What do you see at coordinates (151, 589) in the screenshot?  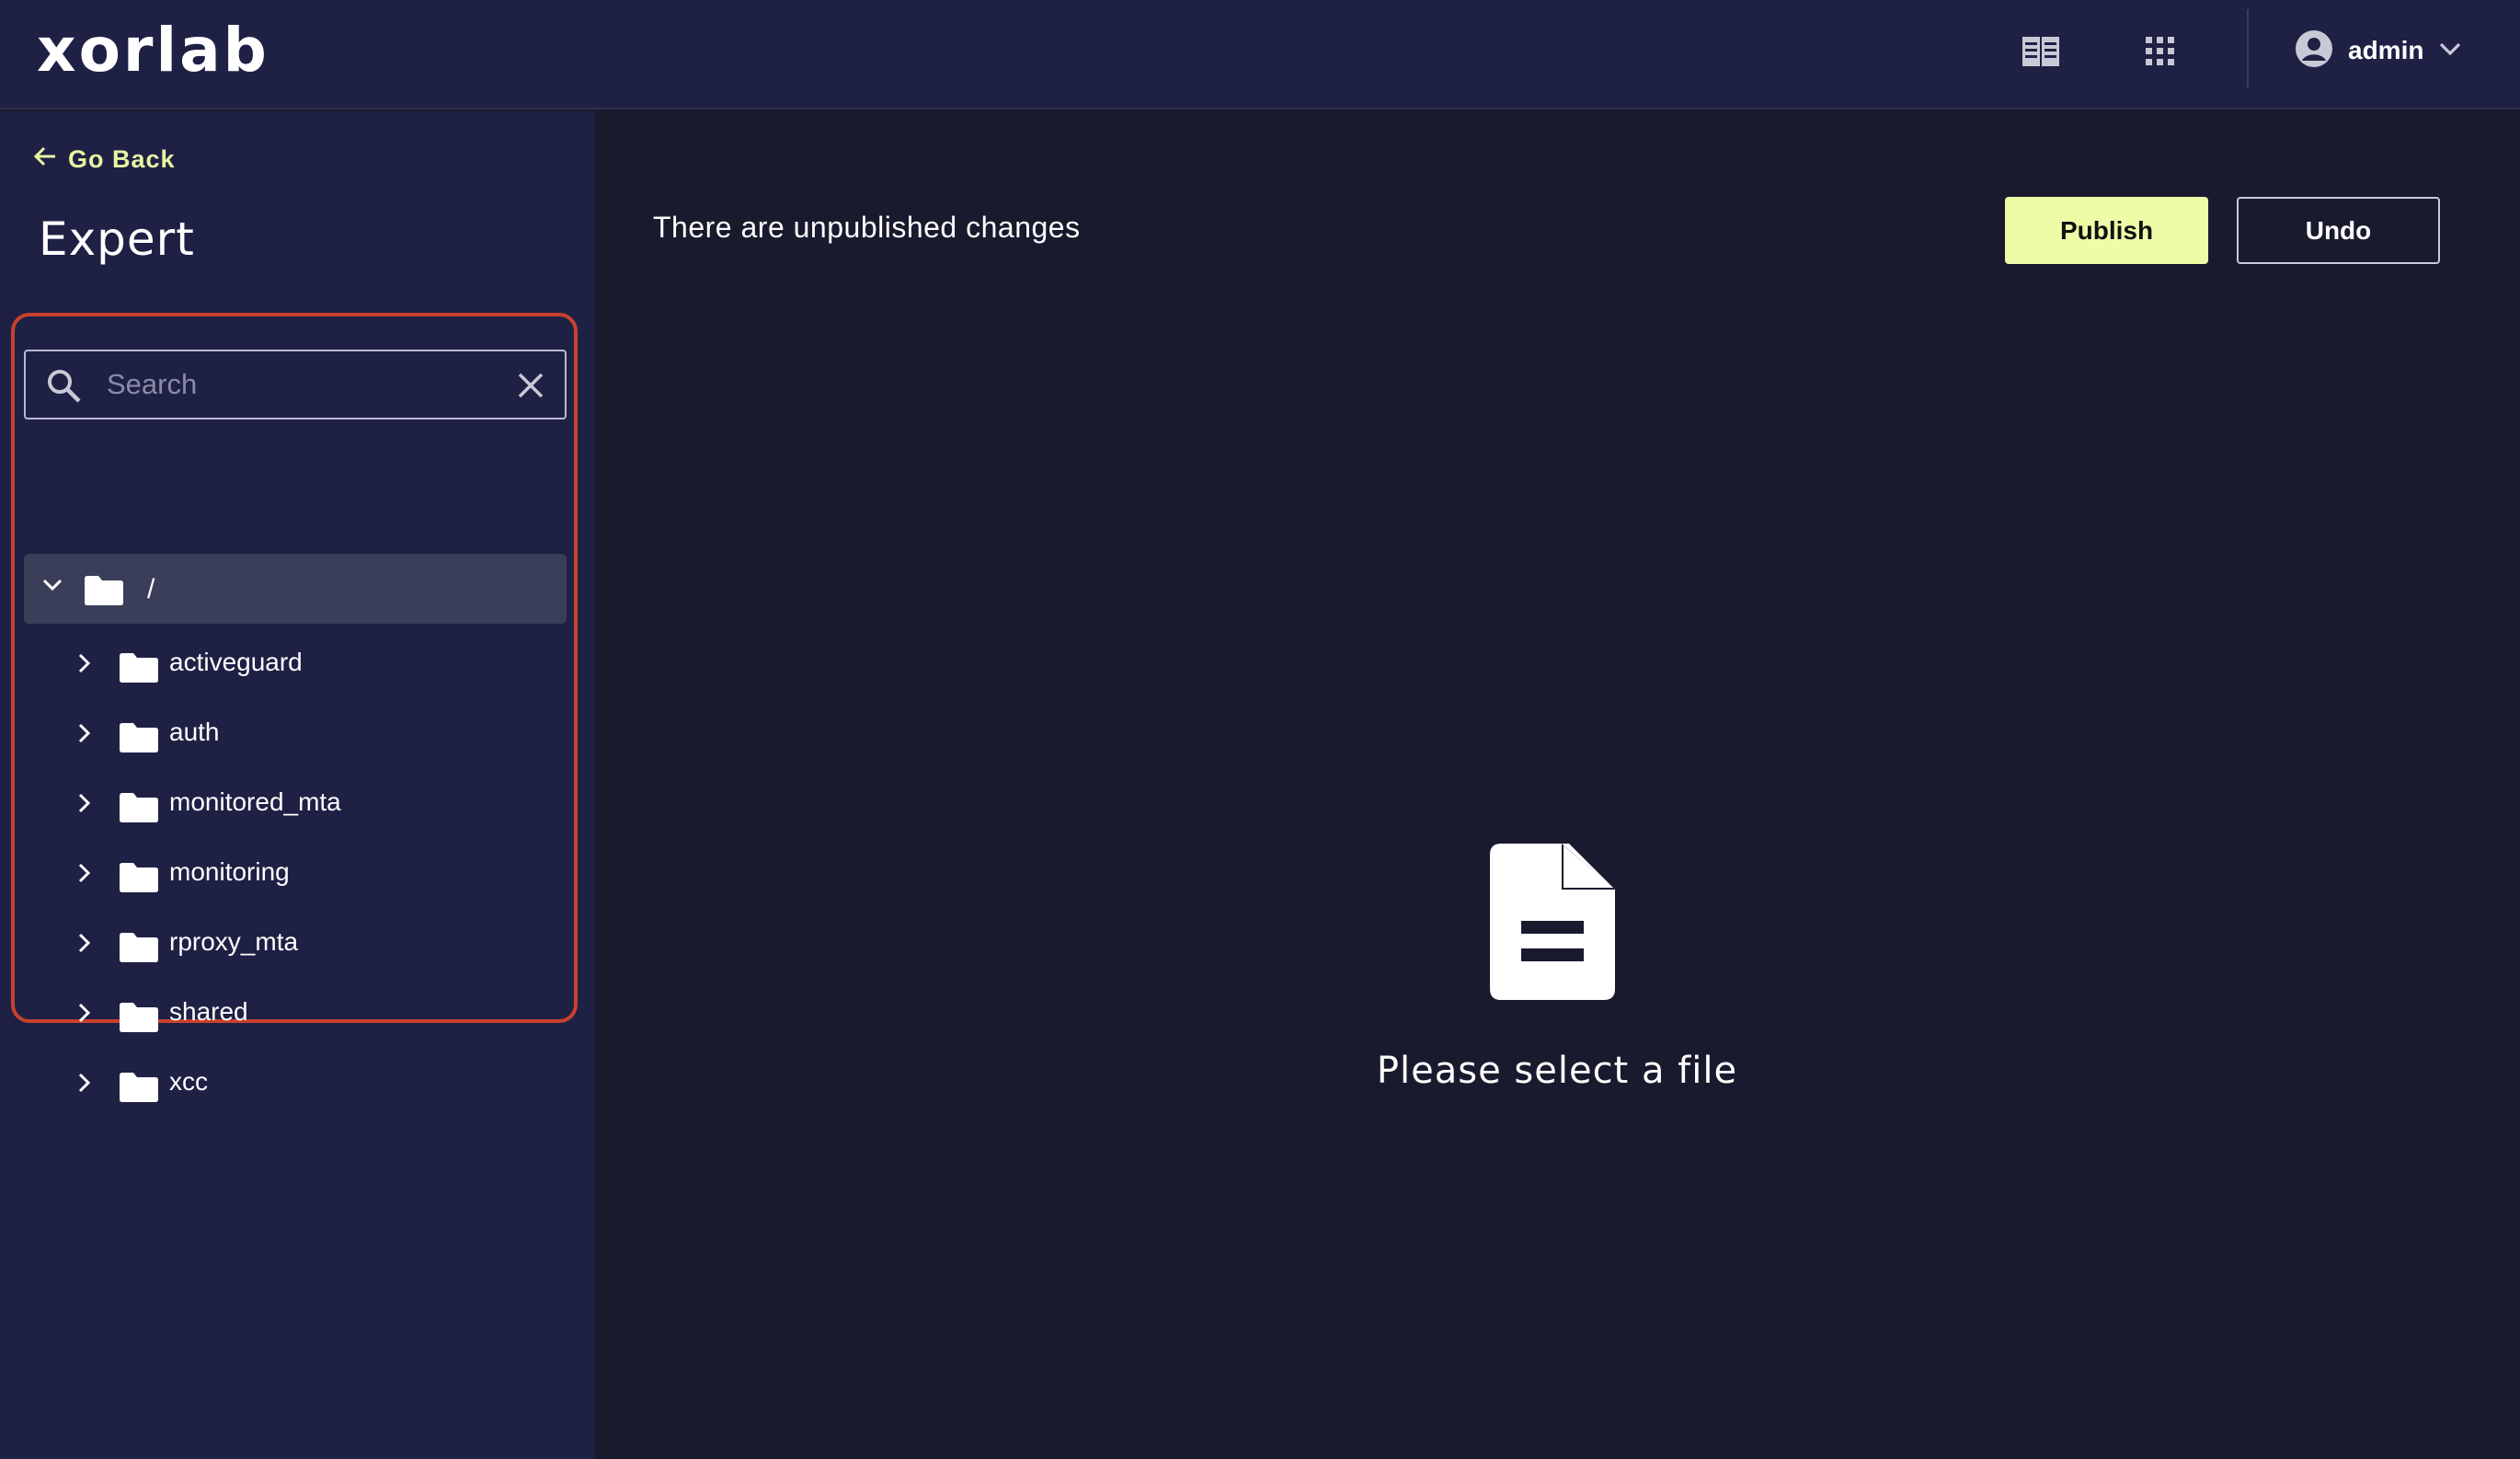 I see `tree-root-label: /` at bounding box center [151, 589].